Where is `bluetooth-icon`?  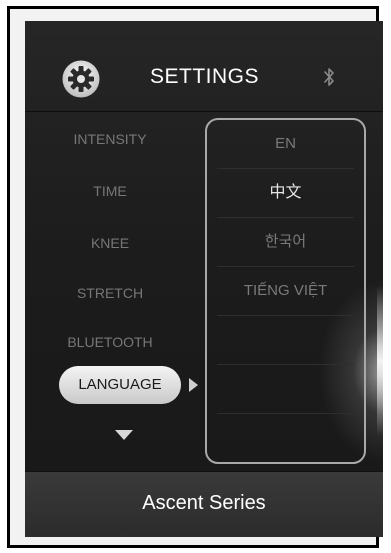
bluetooth-icon is located at coordinates (329, 77).